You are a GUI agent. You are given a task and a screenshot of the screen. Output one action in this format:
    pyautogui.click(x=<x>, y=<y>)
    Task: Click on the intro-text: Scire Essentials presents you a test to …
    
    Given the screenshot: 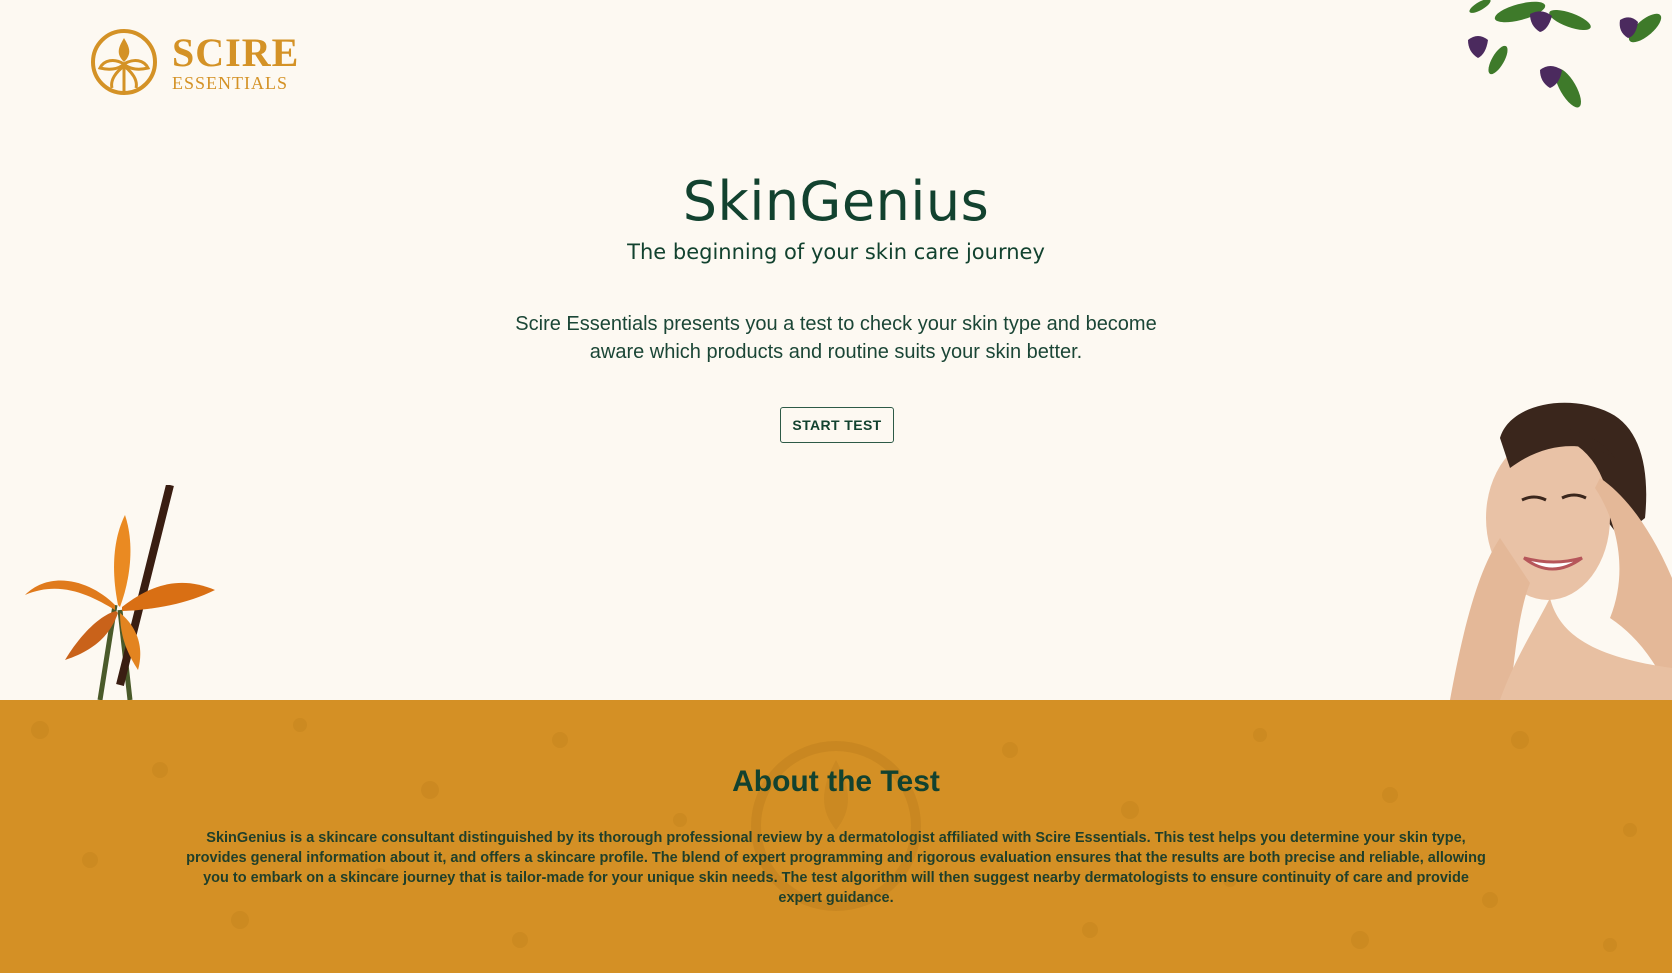 What is the action you would take?
    pyautogui.click(x=836, y=338)
    